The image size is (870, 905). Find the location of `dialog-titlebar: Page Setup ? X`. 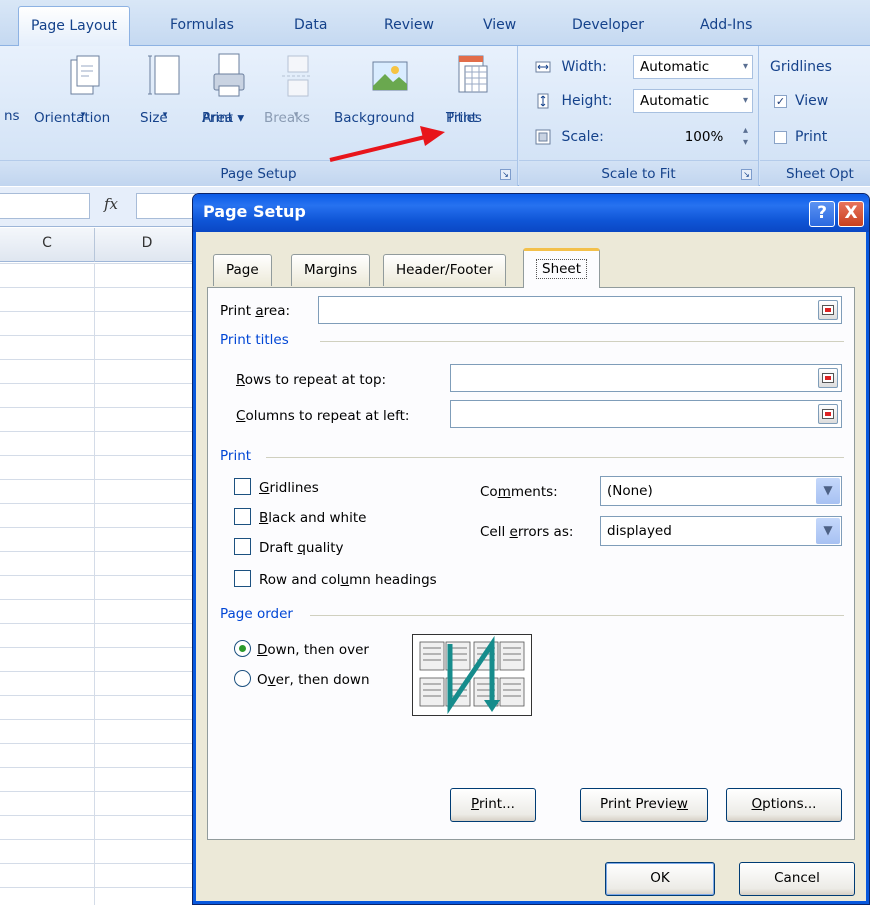

dialog-titlebar: Page Setup ? X is located at coordinates (531, 213).